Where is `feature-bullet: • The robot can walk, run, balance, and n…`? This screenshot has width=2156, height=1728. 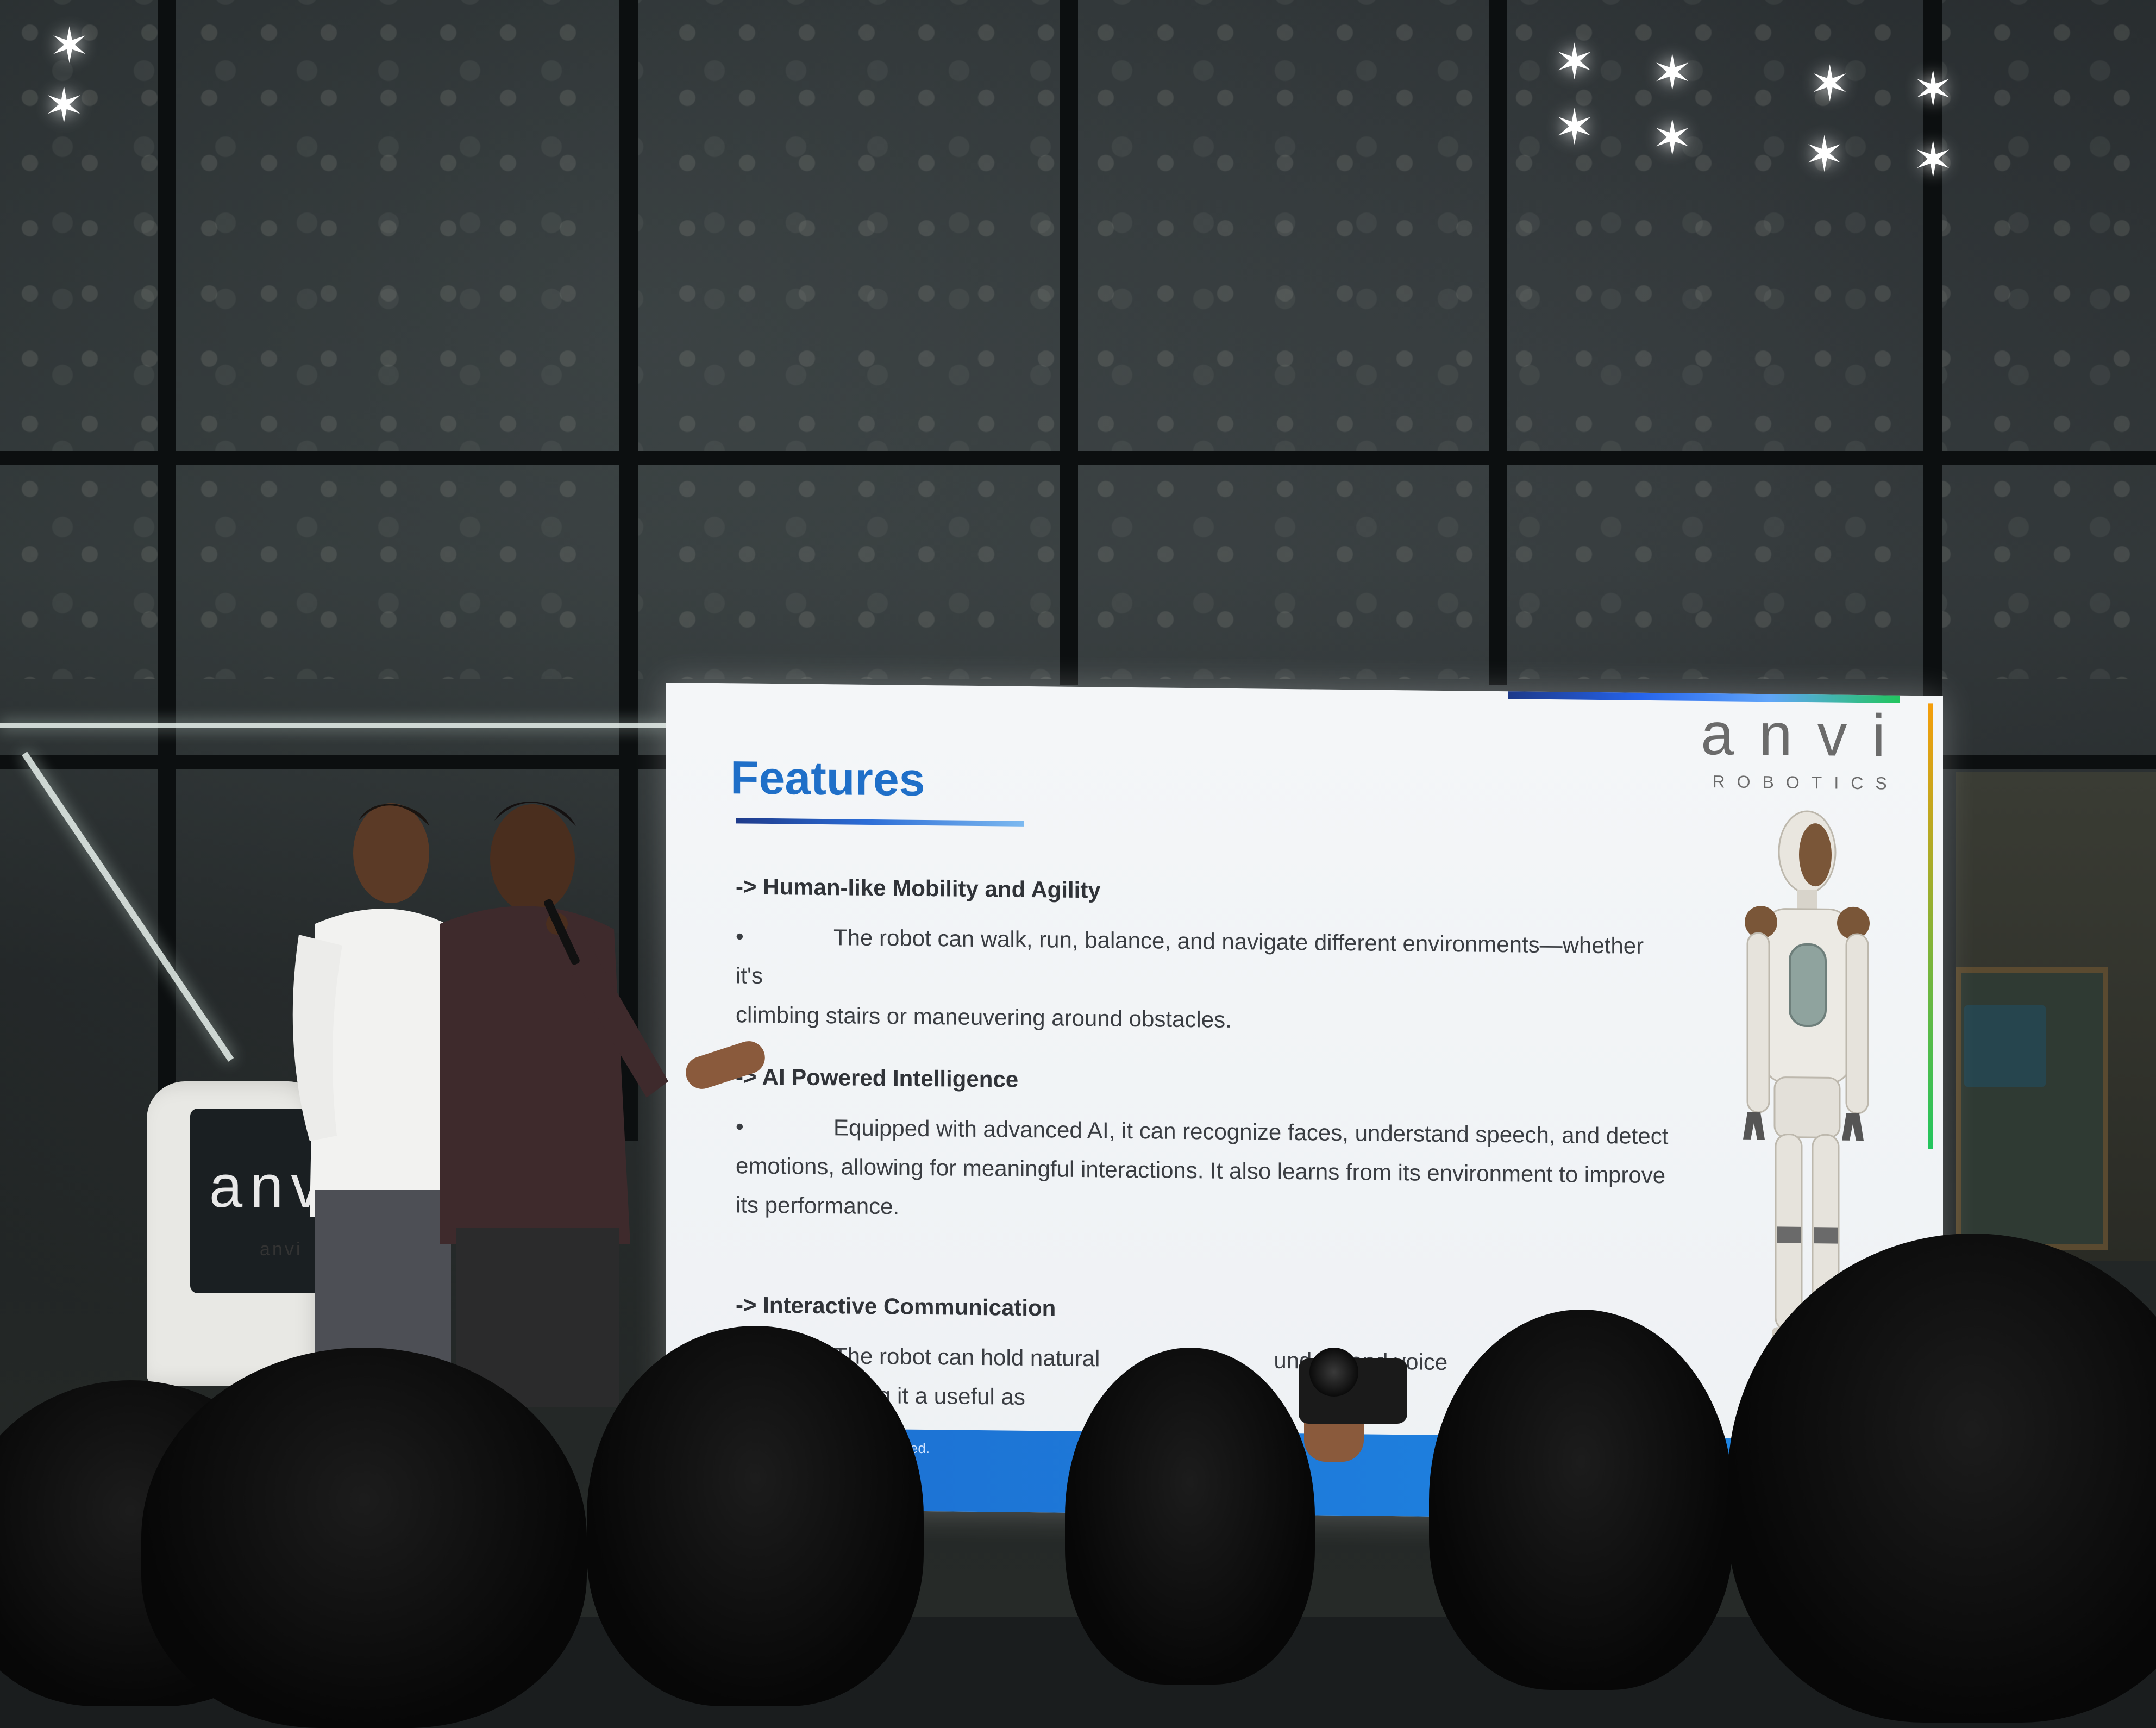
feature-bullet: • The robot can walk, run, balance, and n… is located at coordinates (1203, 980).